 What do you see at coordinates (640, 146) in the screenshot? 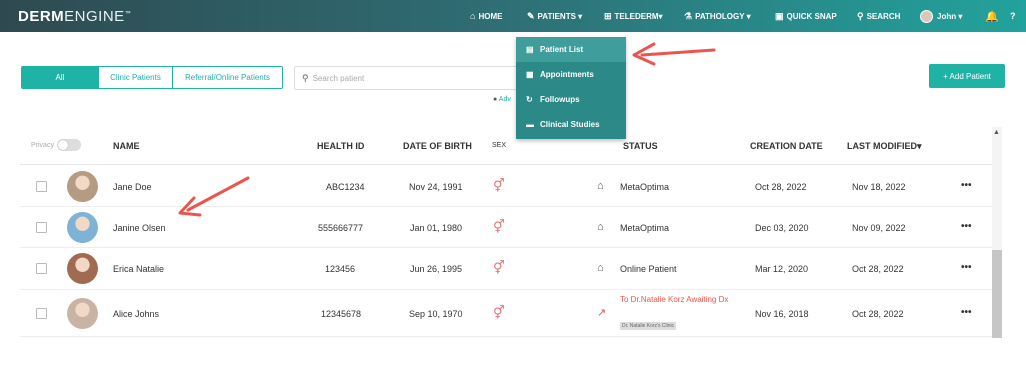
I see `header-status: STATUS` at bounding box center [640, 146].